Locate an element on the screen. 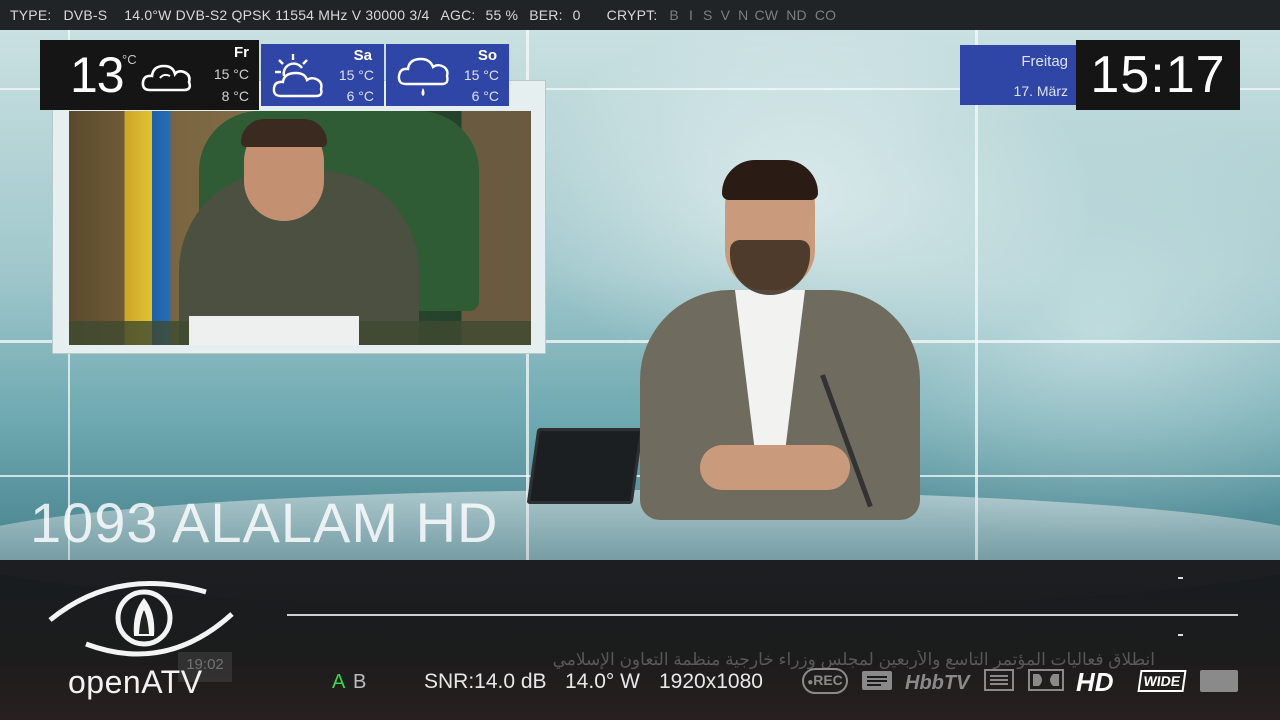  weather-forecast-day: Sa 15 °C 6 °C is located at coordinates (322, 75).